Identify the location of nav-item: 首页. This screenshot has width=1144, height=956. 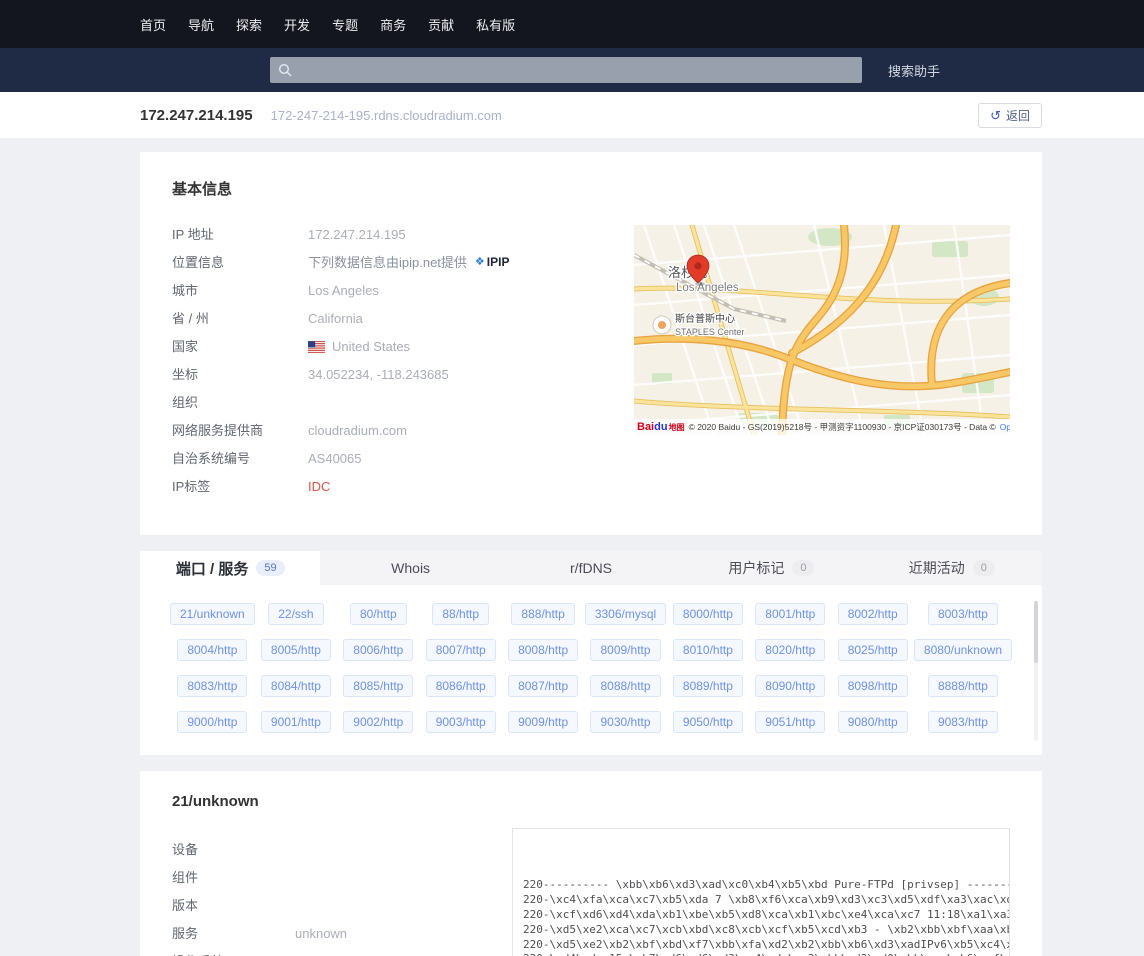
(153, 24).